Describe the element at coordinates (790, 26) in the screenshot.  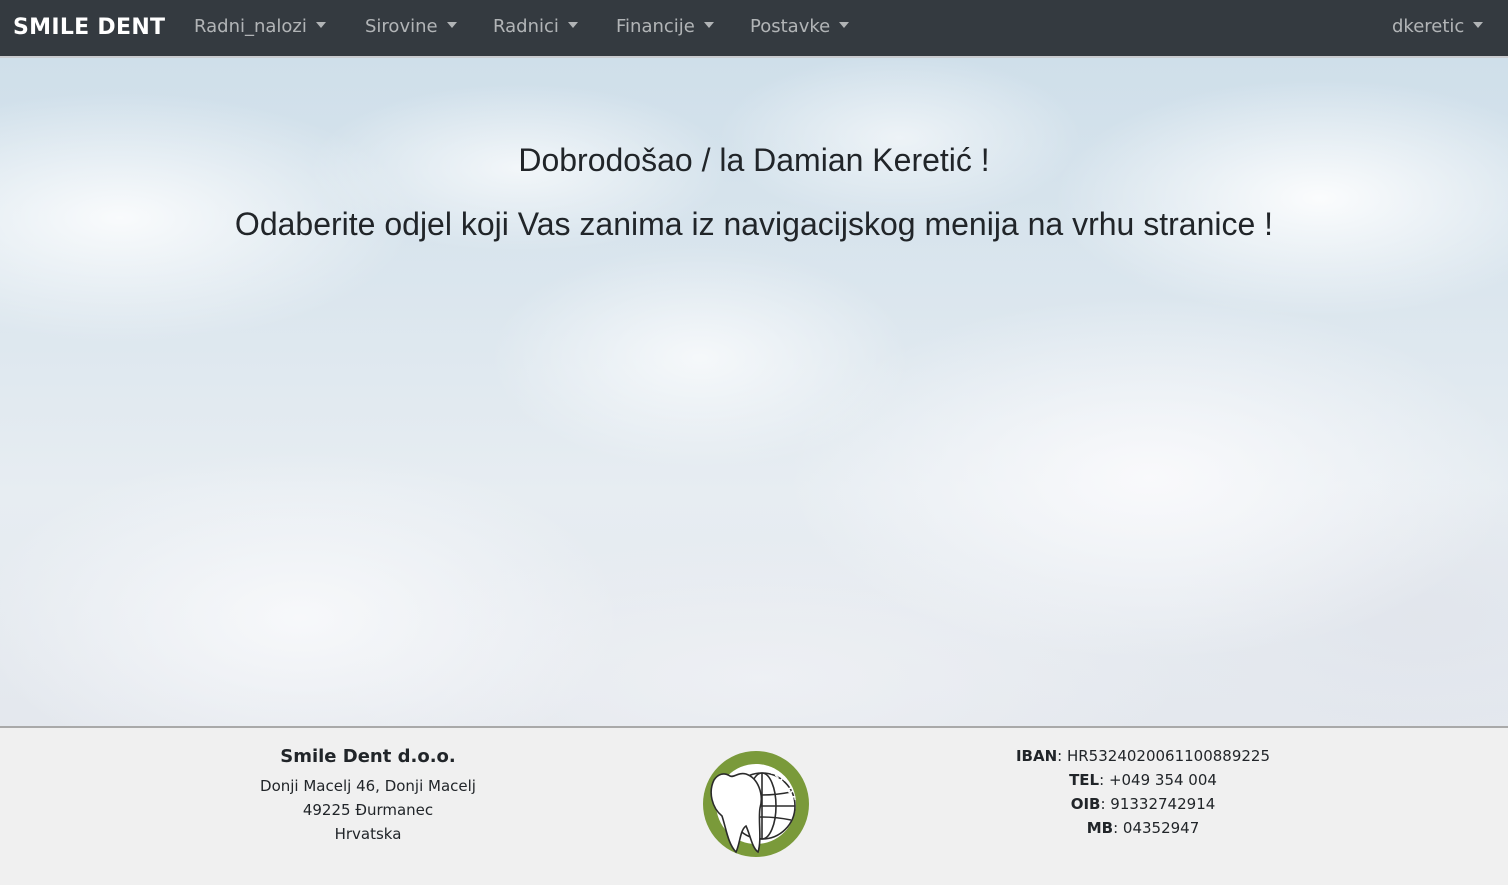
I see `nav-dropdown-label: Postavke` at that location.